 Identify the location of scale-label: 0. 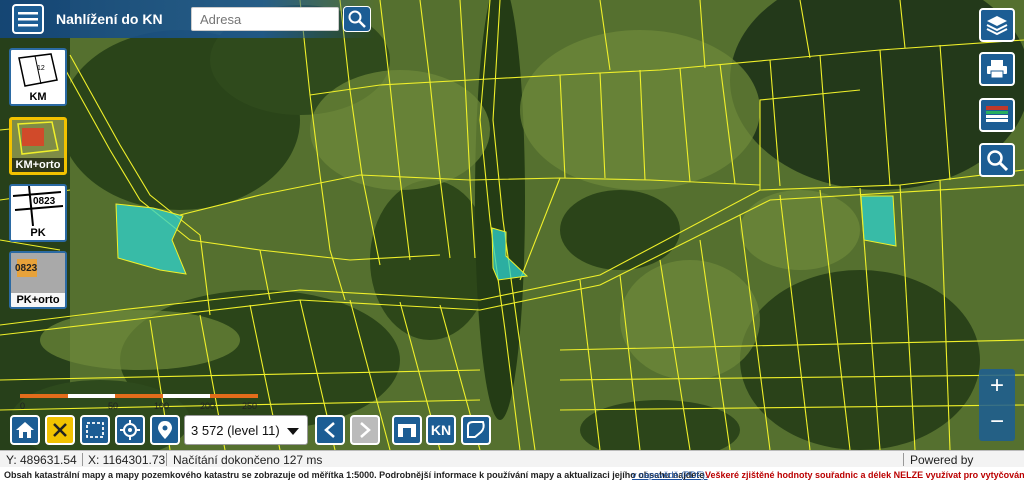
(23, 406).